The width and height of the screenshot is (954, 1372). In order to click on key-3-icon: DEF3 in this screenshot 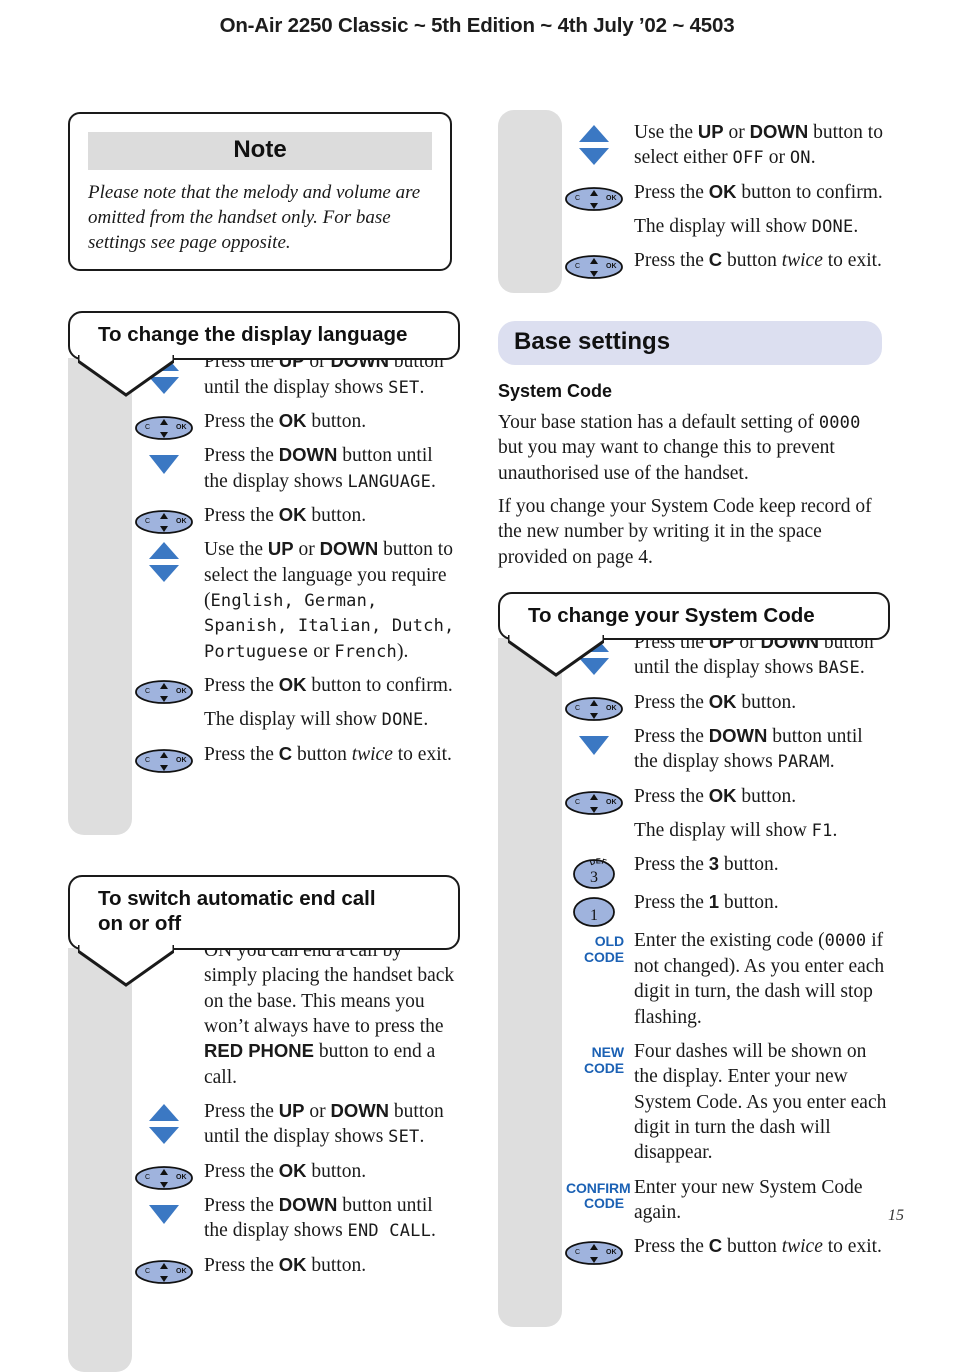, I will do `click(594, 873)`.